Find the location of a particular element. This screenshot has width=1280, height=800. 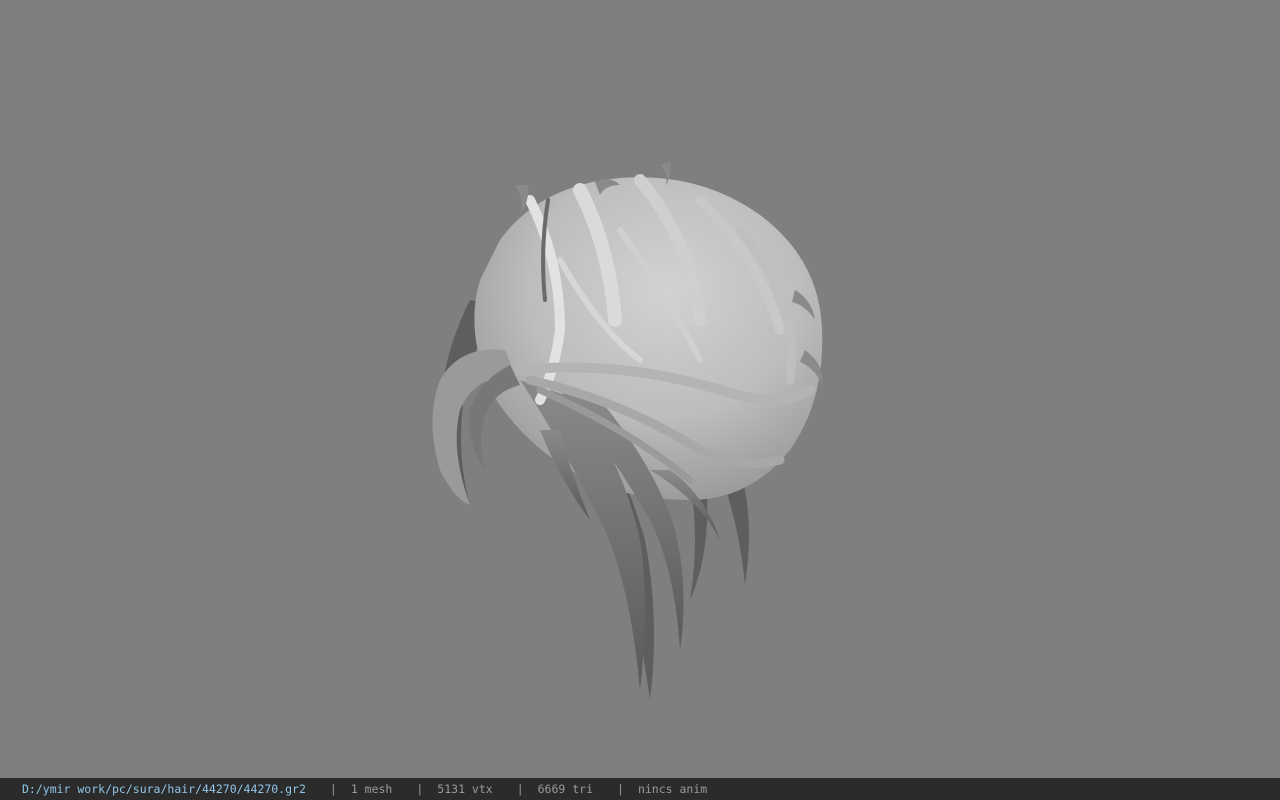

anim-status-label: nincs anim is located at coordinates (672, 789).